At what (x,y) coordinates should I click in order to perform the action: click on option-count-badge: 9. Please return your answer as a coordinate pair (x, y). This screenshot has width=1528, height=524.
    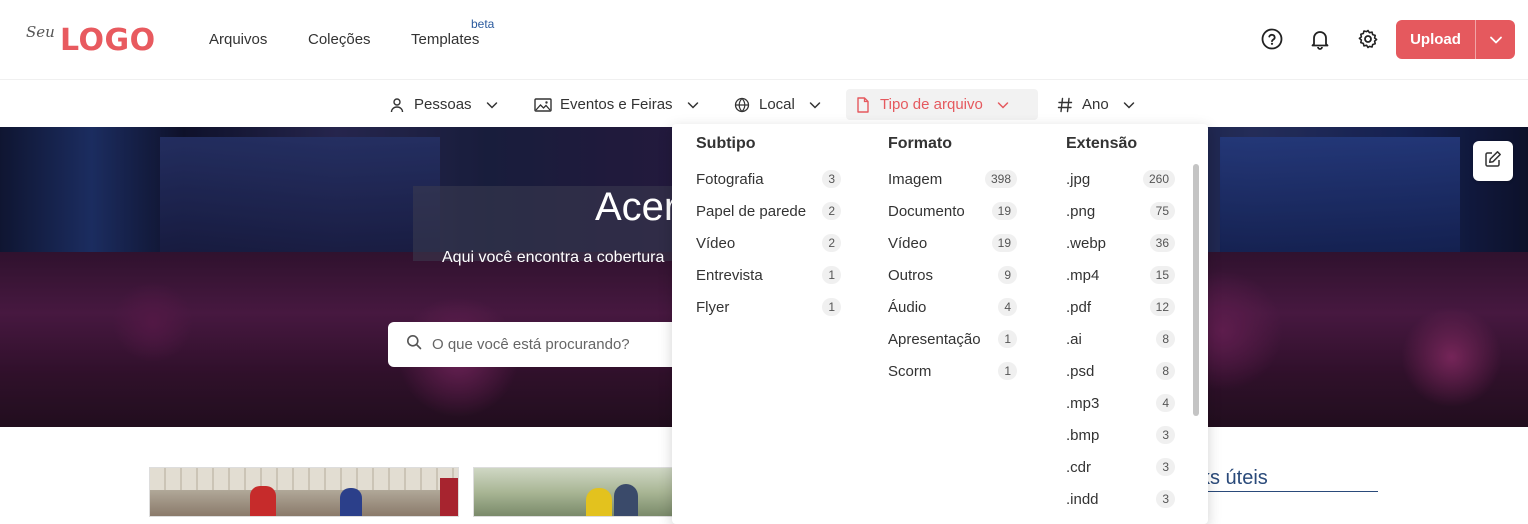
    Looking at the image, I should click on (1007, 275).